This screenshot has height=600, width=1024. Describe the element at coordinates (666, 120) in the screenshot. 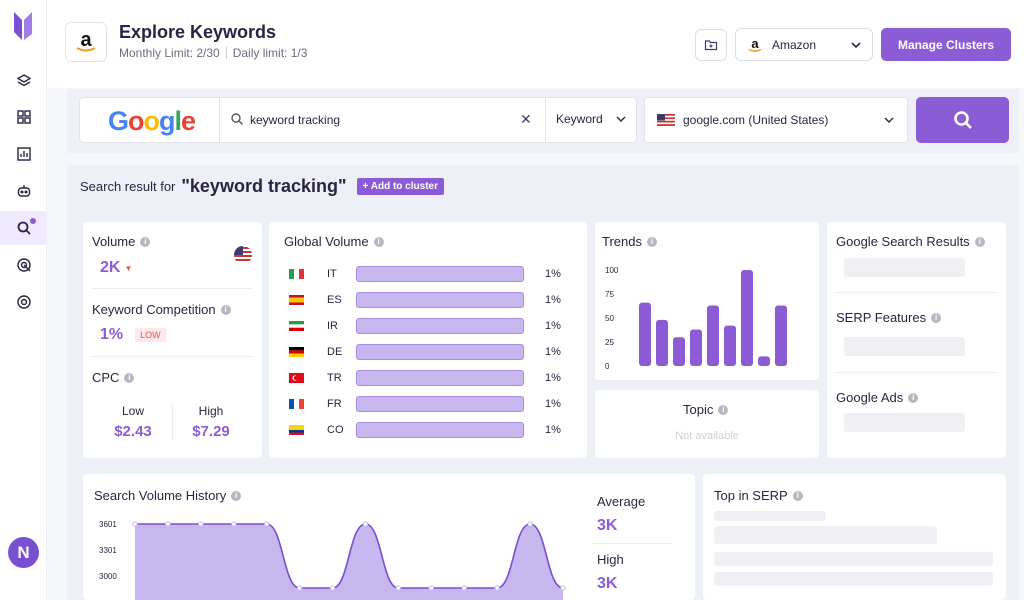

I see `us-flag-icon` at that location.